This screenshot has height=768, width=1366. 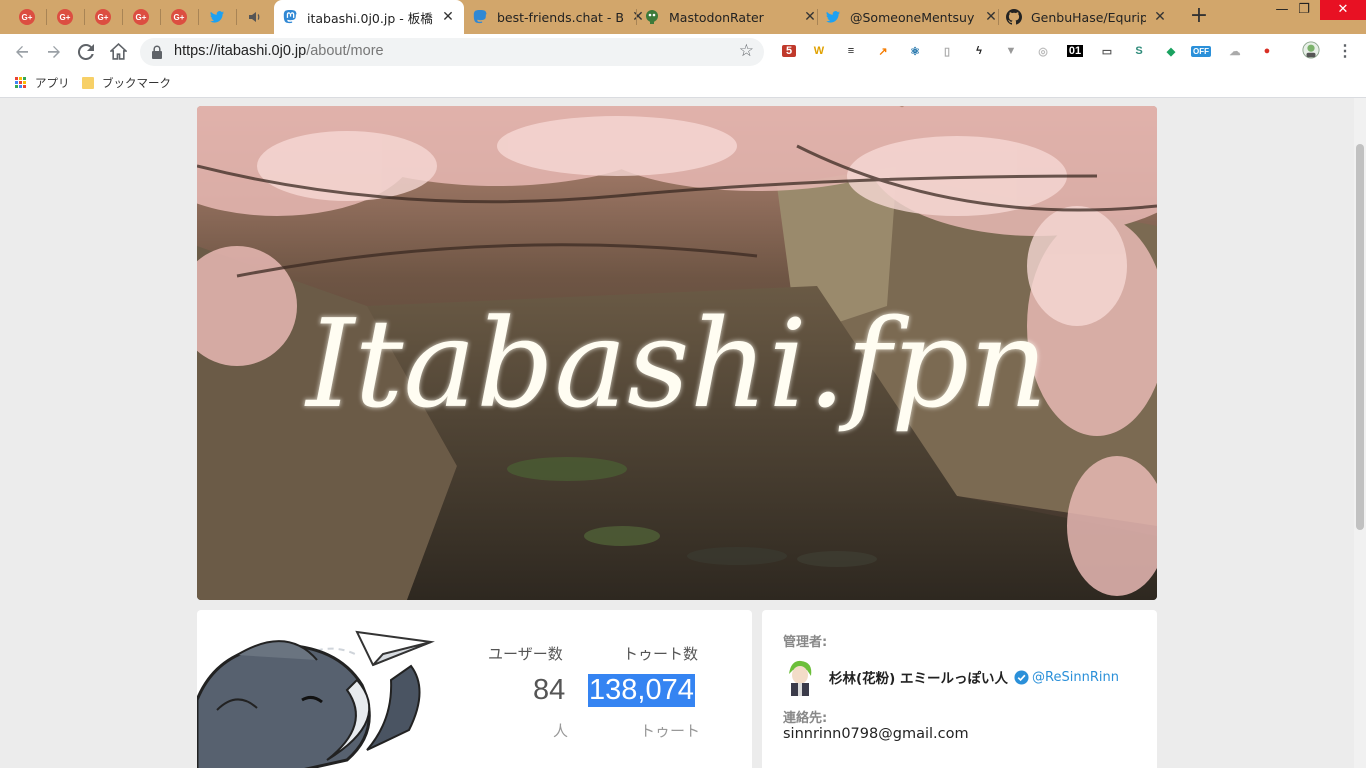 I want to click on lock-icon, so click(x=157, y=52).